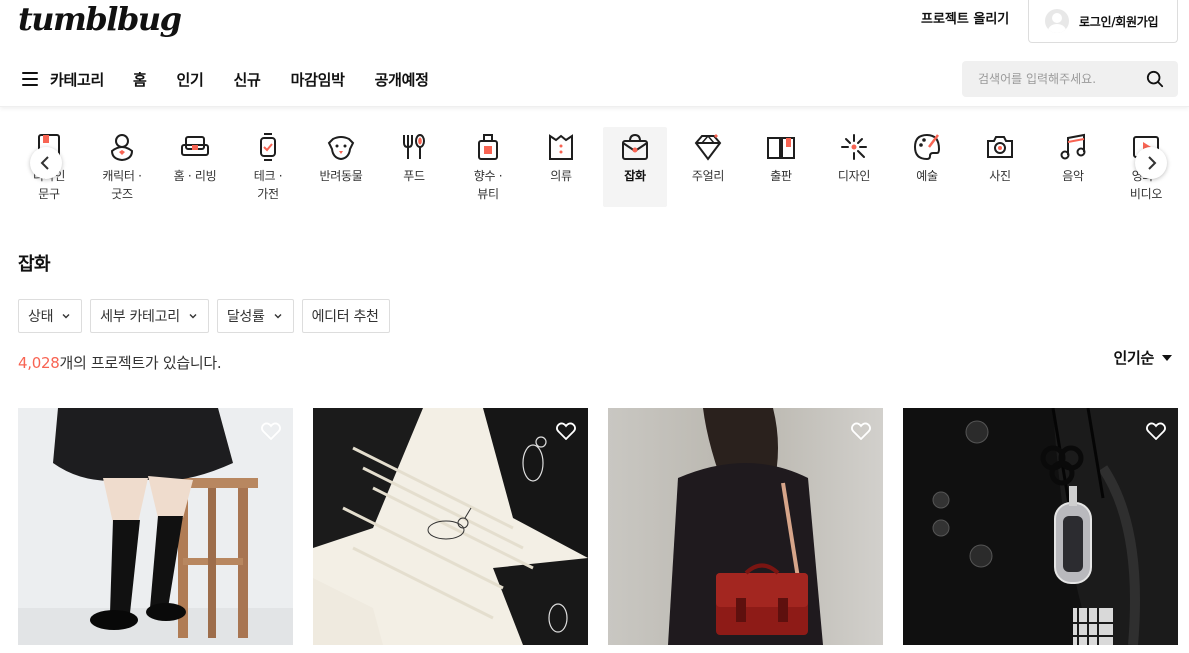  I want to click on category-home-living: 홈 · 리빙, so click(195, 167).